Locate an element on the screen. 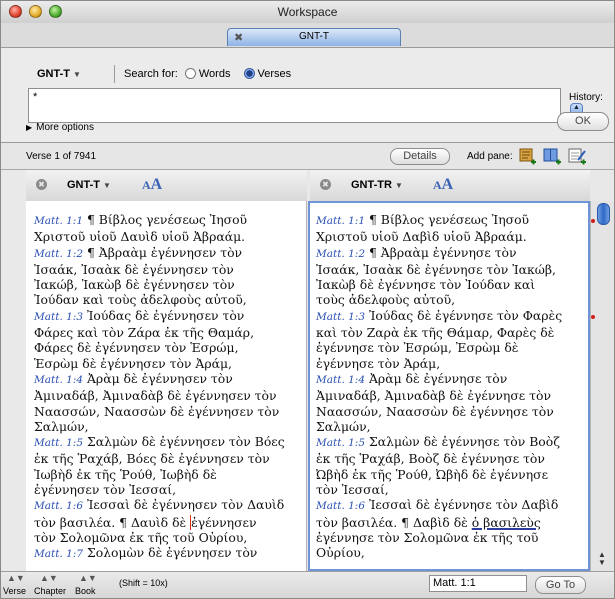 This screenshot has width=615, height=599. text-line: Matt. 1:6 Ἰεσσαὶ δὲ ἐγέννησεν τὸν Δαυὶδ is located at coordinates (168, 505).